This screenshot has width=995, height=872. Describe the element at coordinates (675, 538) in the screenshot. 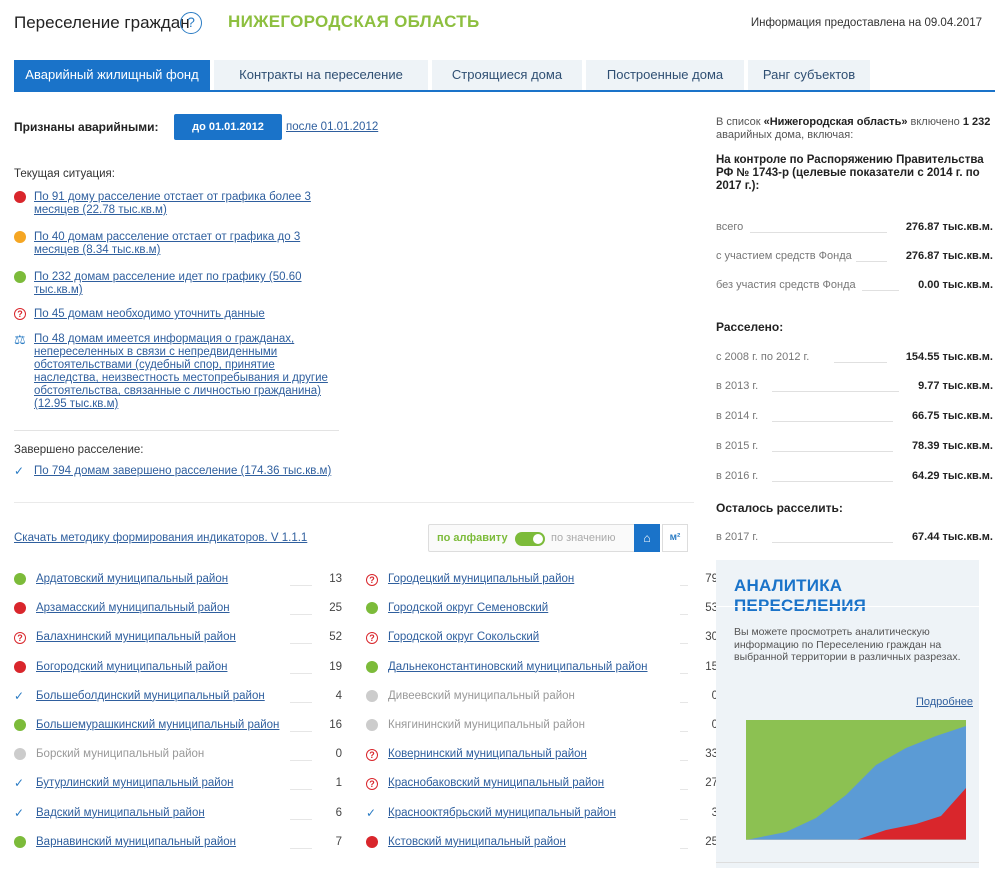

I see `area-m2-button: м²` at that location.